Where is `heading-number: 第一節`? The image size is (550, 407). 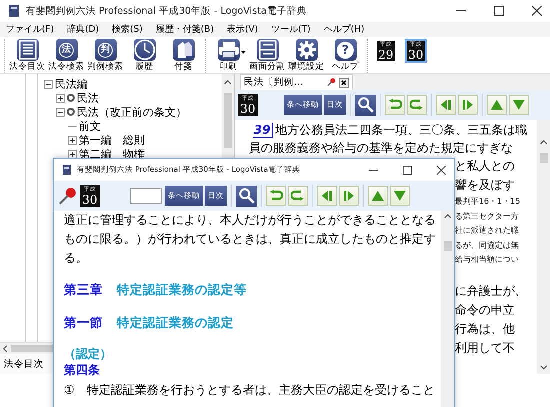
heading-number: 第一節 is located at coordinates (83, 322).